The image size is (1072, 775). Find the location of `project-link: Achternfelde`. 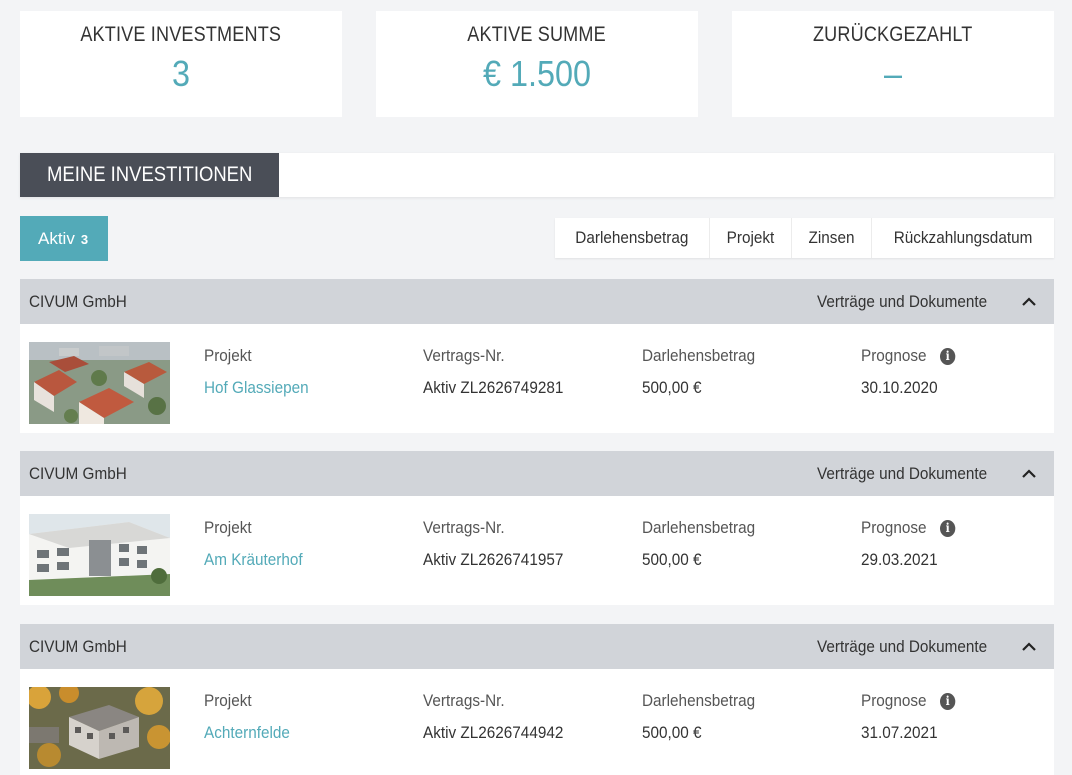

project-link: Achternfelde is located at coordinates (251, 733).